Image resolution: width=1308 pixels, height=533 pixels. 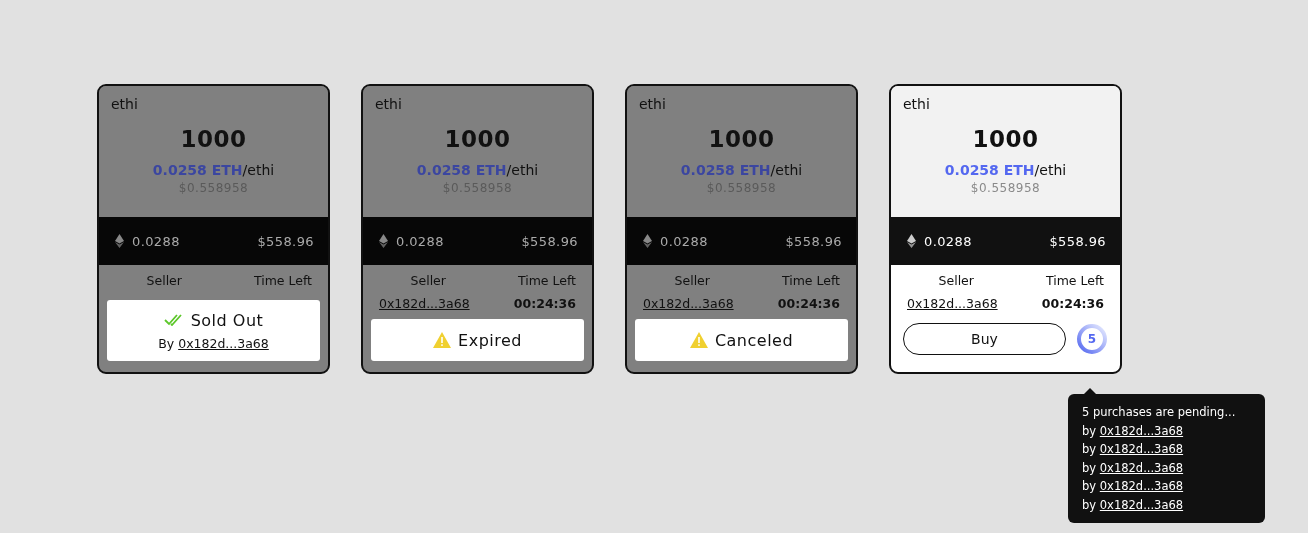 I want to click on buy-button: Buy, so click(x=984, y=339).